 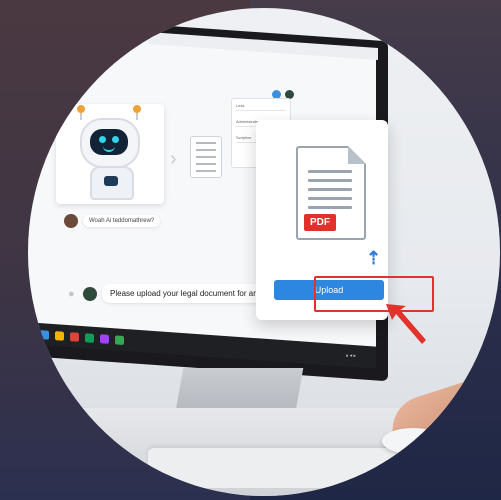 What do you see at coordinates (104, 338) in the screenshot?
I see `taskbar-media-icon` at bounding box center [104, 338].